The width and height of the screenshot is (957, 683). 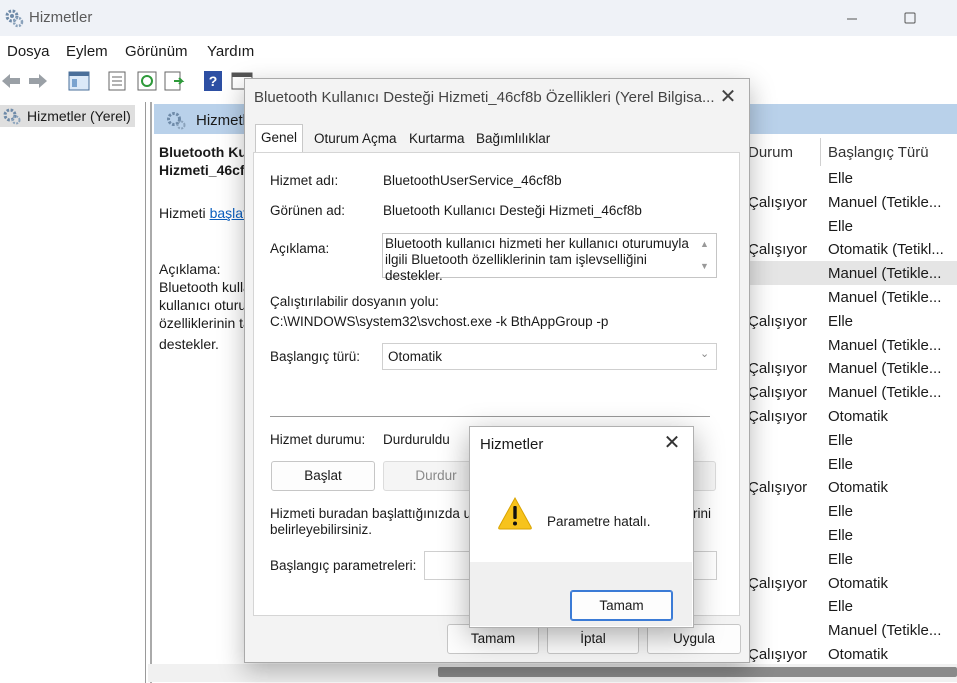 What do you see at coordinates (79, 81) in the screenshot?
I see `show-console-tree-icon` at bounding box center [79, 81].